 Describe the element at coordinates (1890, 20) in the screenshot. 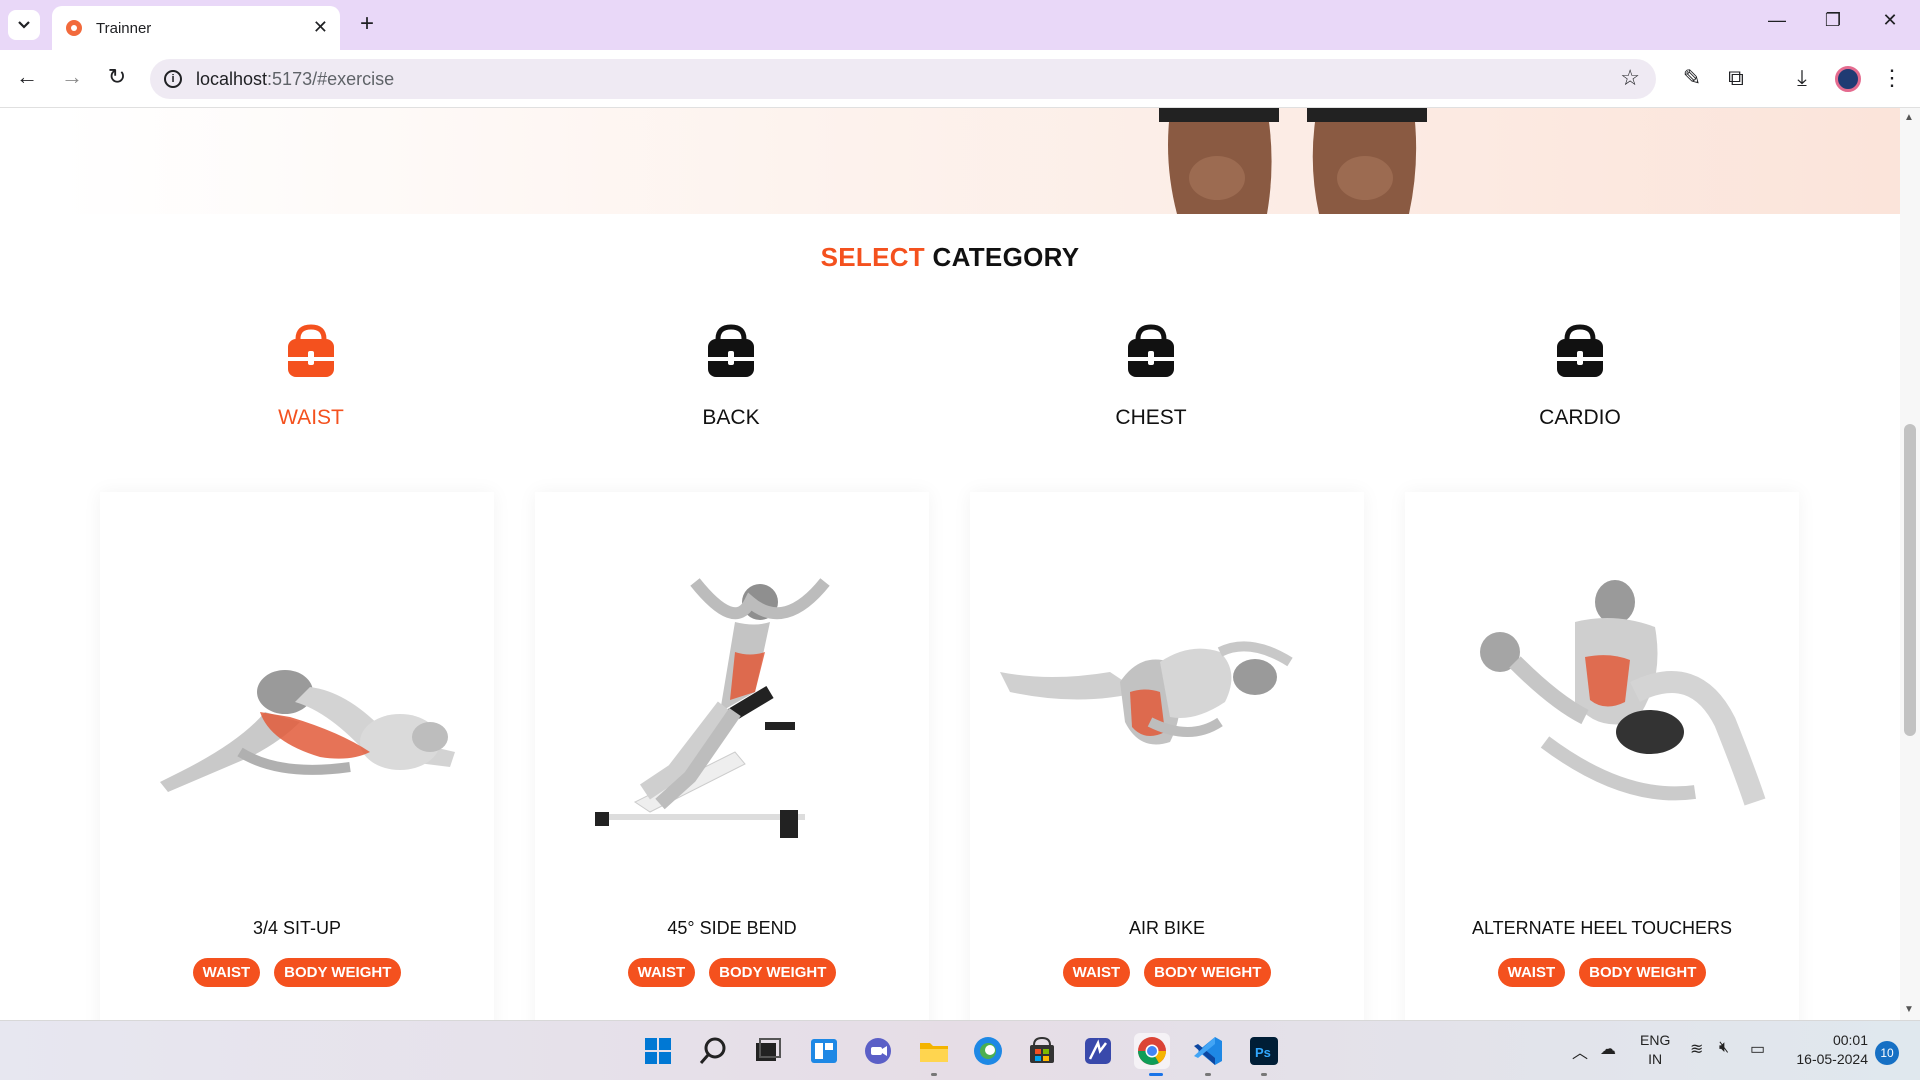

I see `close-window-icon: ✕` at that location.